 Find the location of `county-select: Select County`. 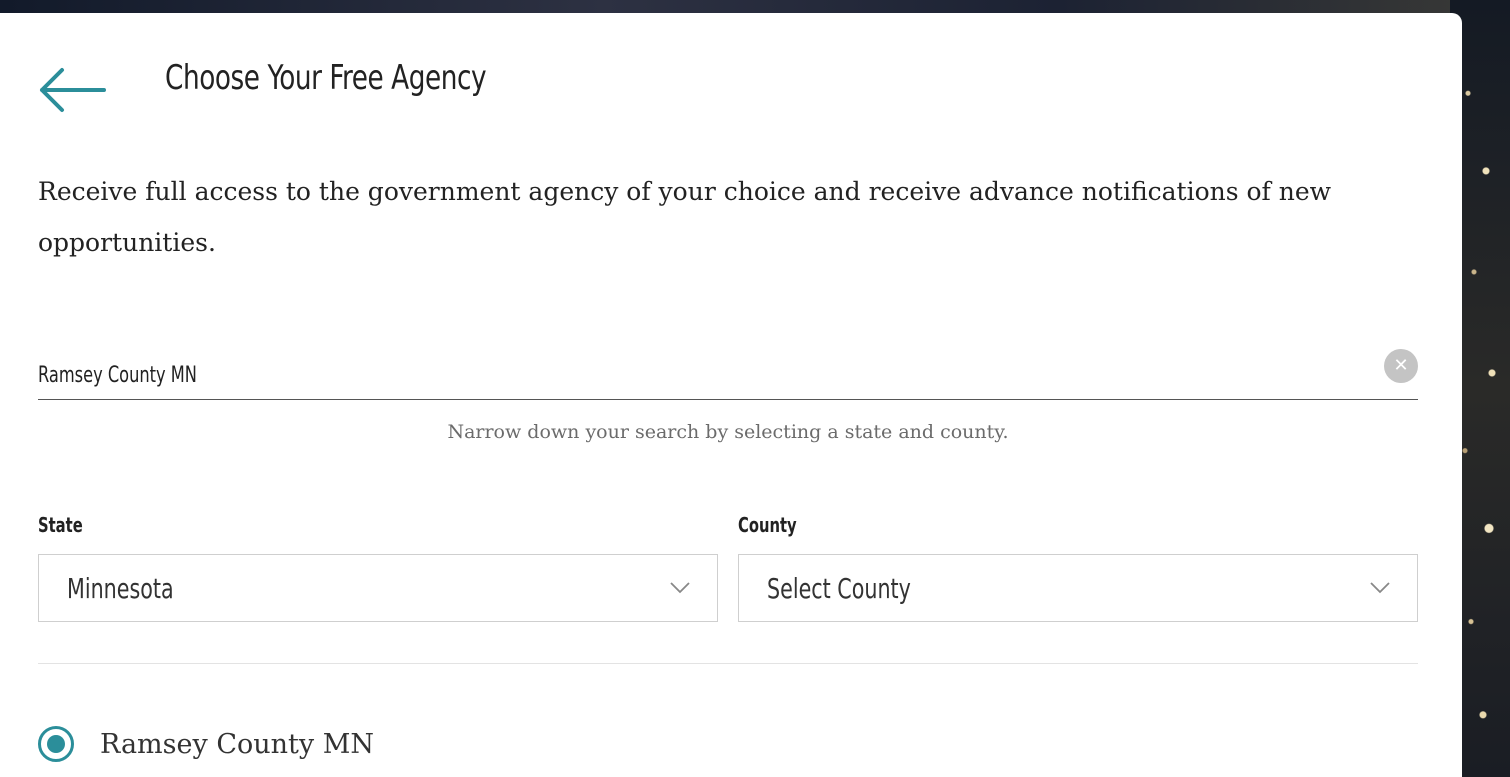

county-select: Select County is located at coordinates (1078, 588).